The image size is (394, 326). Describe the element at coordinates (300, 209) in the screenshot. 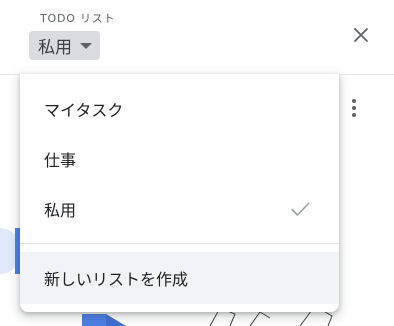

I see `check-icon` at that location.